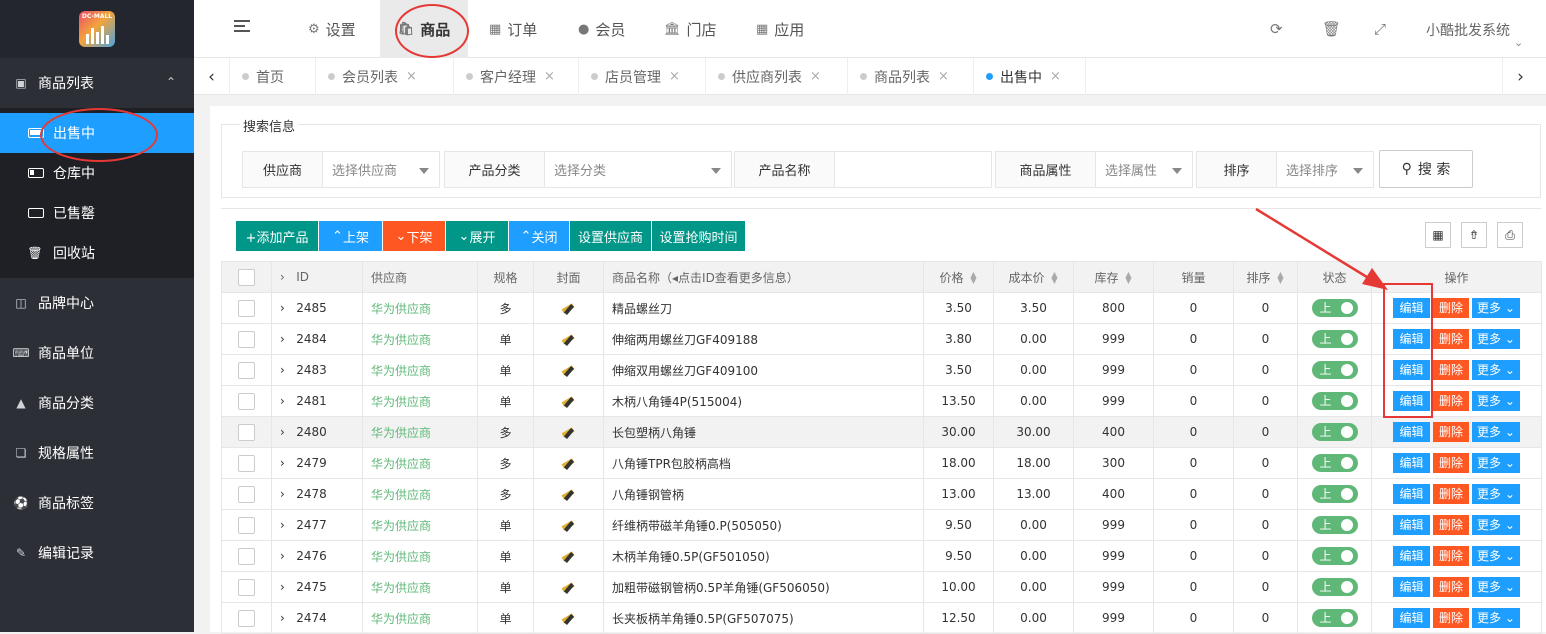 The height and width of the screenshot is (634, 1546). Describe the element at coordinates (311, 618) in the screenshot. I see `id-value: 2474` at that location.